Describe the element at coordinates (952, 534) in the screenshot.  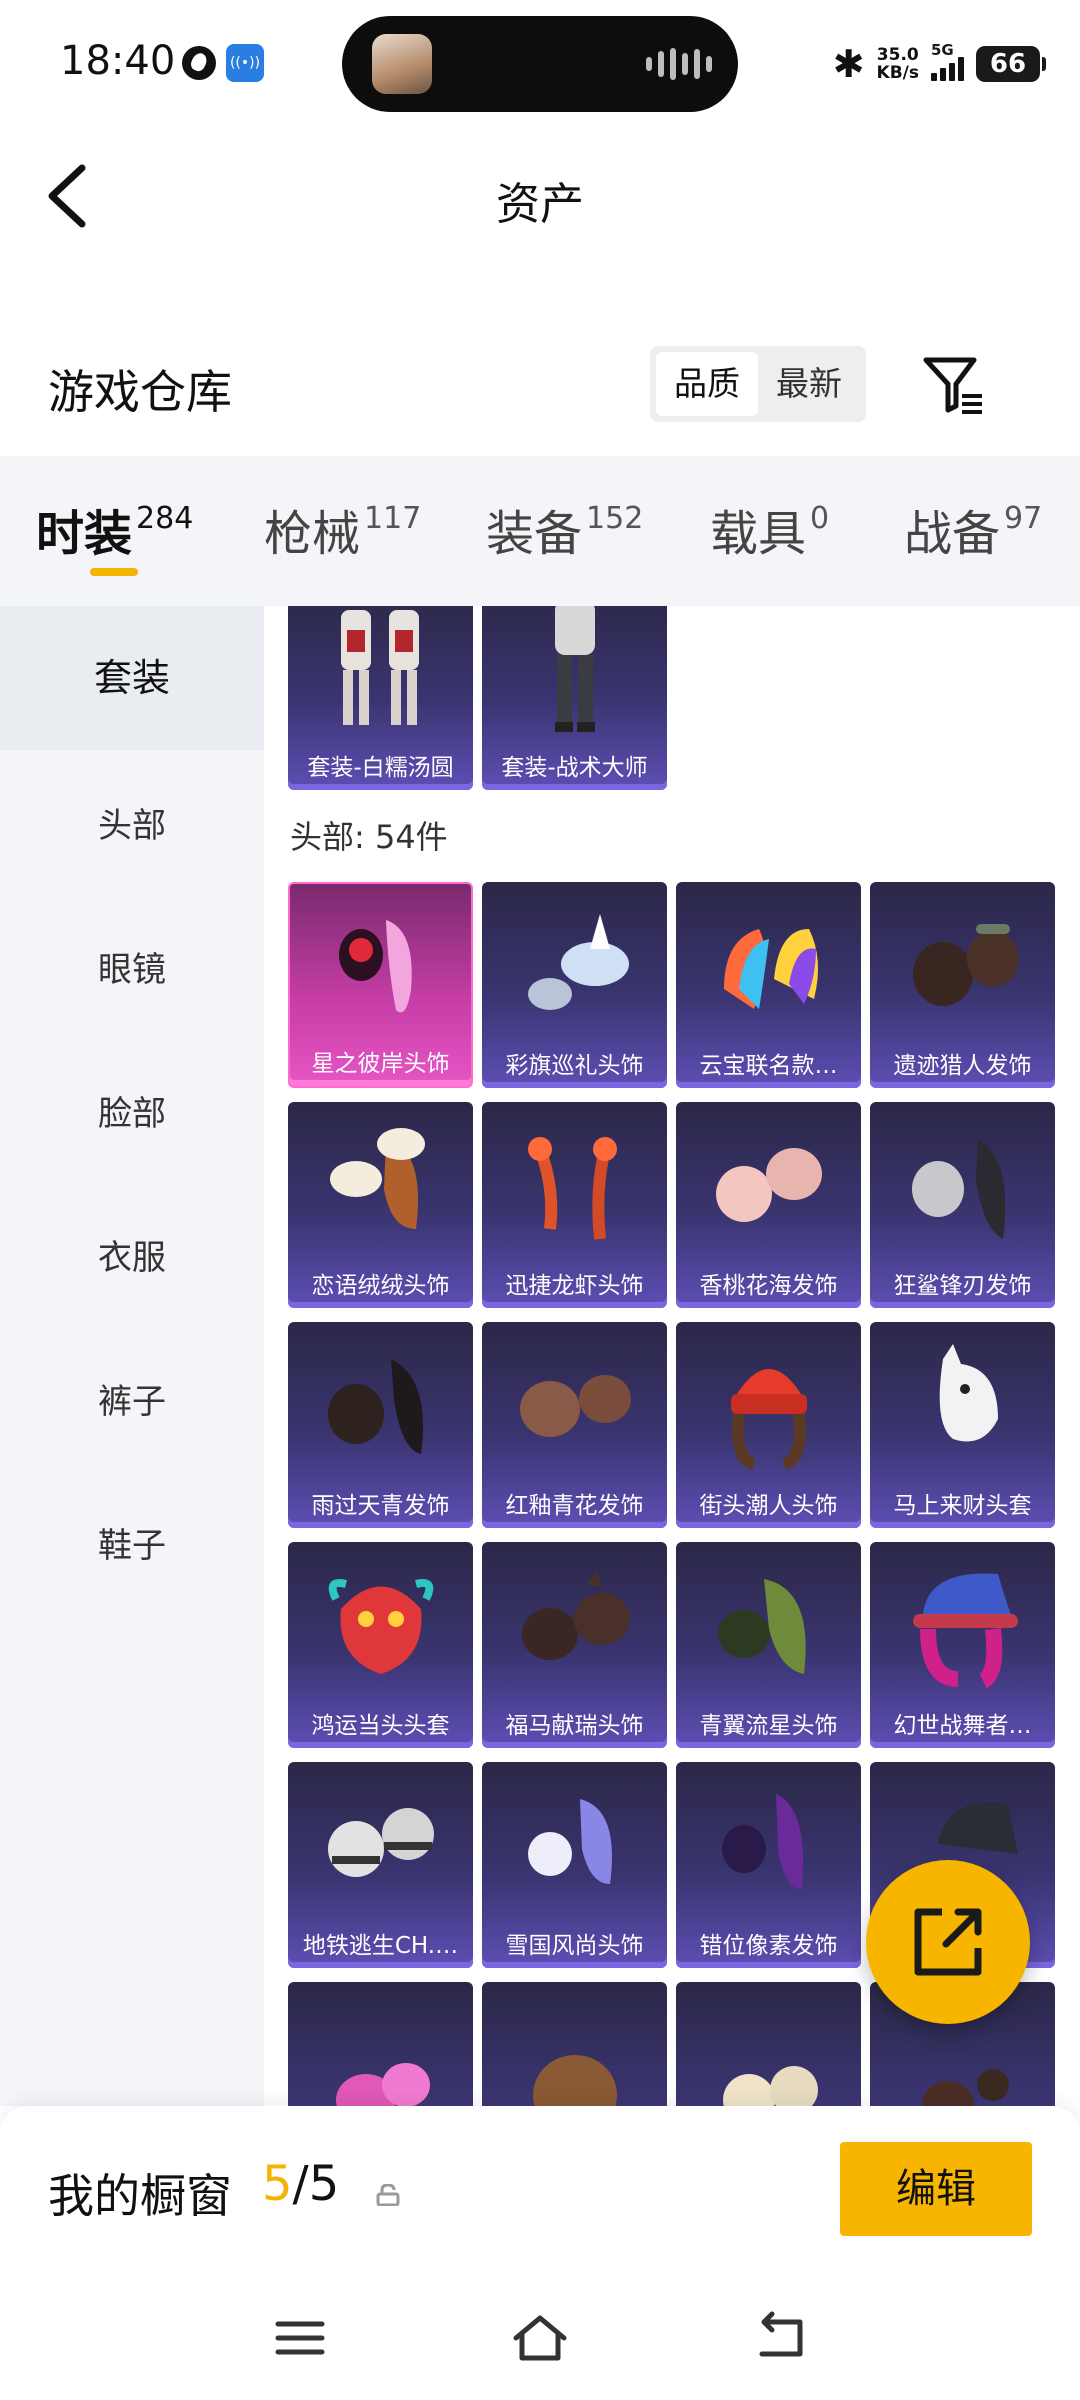
I see `tab-label: 战备` at that location.